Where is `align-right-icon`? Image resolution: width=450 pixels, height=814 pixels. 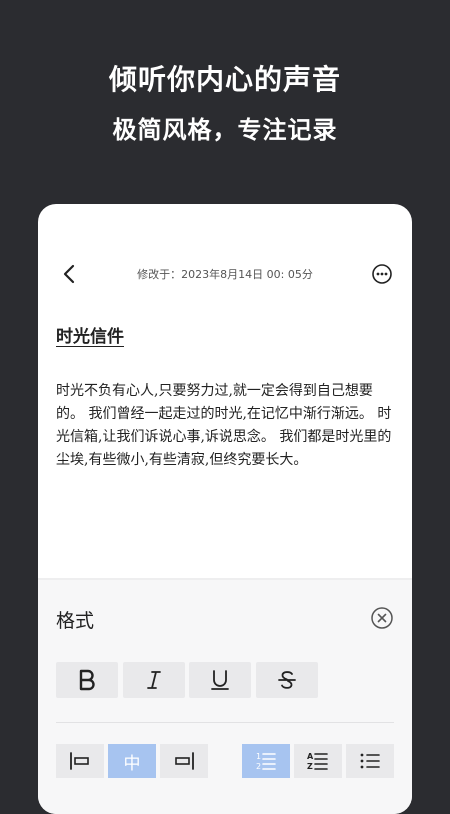 align-right-icon is located at coordinates (184, 761).